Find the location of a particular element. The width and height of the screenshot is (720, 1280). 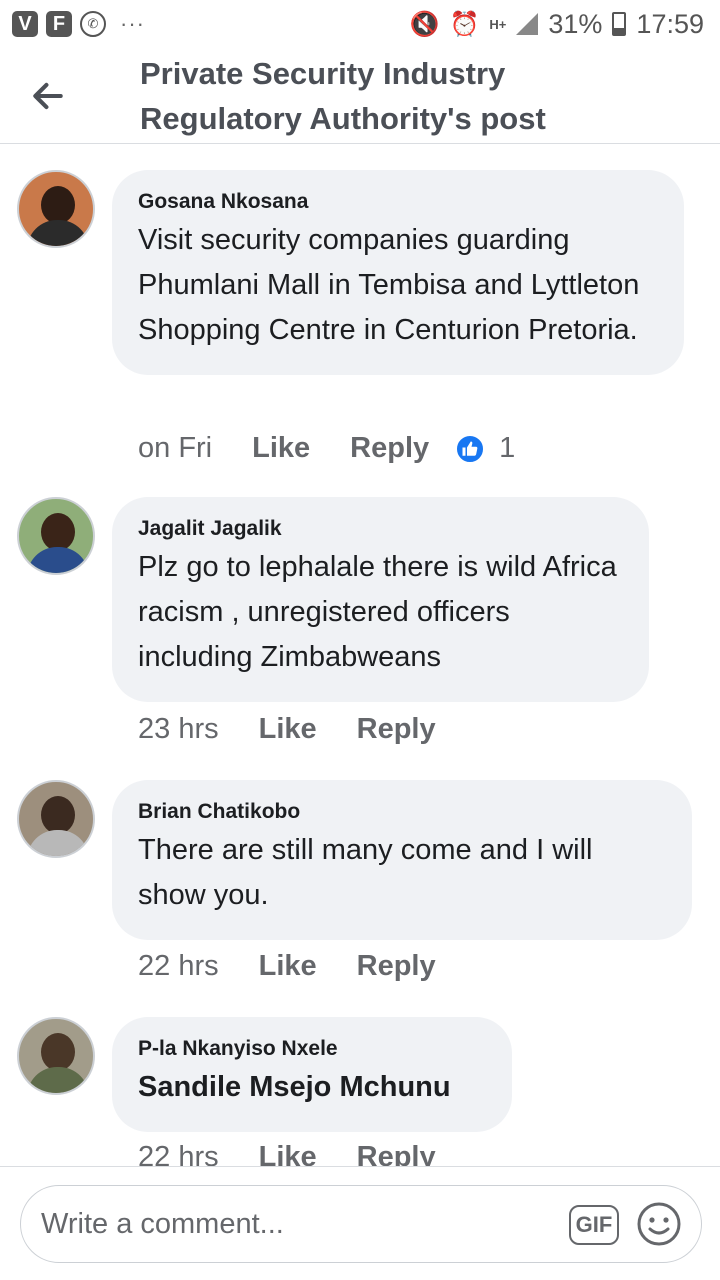

comment-actions: 23 hrs Like Reply is located at coordinates (287, 729).